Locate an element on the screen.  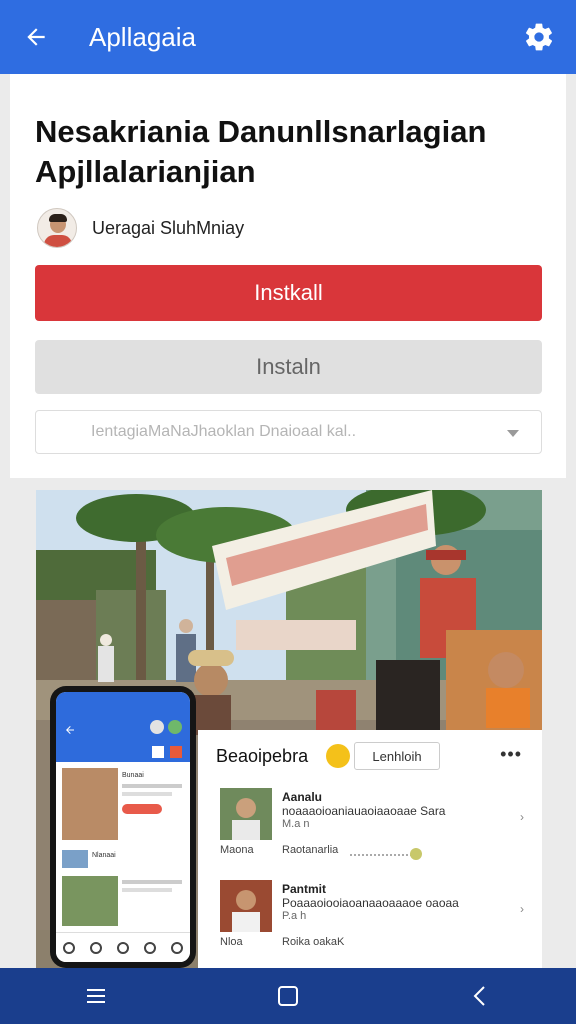
phone-screen: Bunaai Nlanaai is located at coordinates (123, 827).